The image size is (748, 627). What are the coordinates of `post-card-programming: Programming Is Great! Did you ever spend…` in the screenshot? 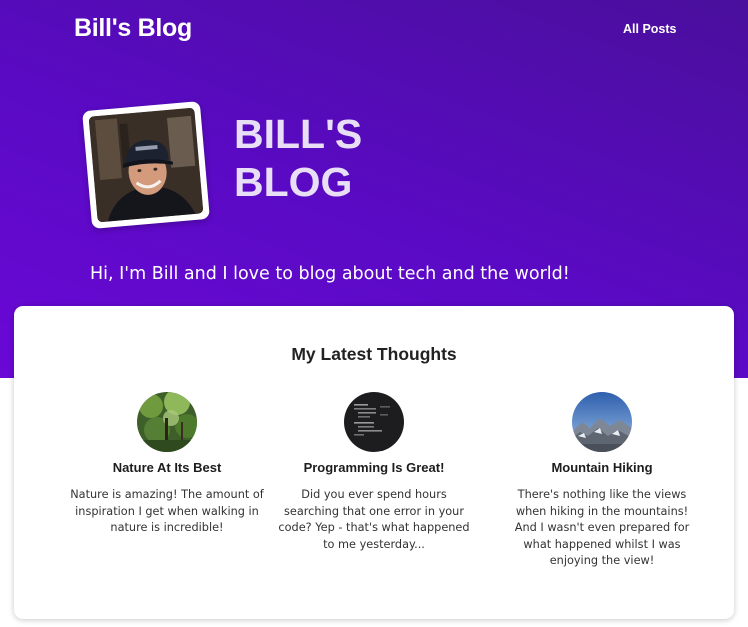 It's located at (374, 472).